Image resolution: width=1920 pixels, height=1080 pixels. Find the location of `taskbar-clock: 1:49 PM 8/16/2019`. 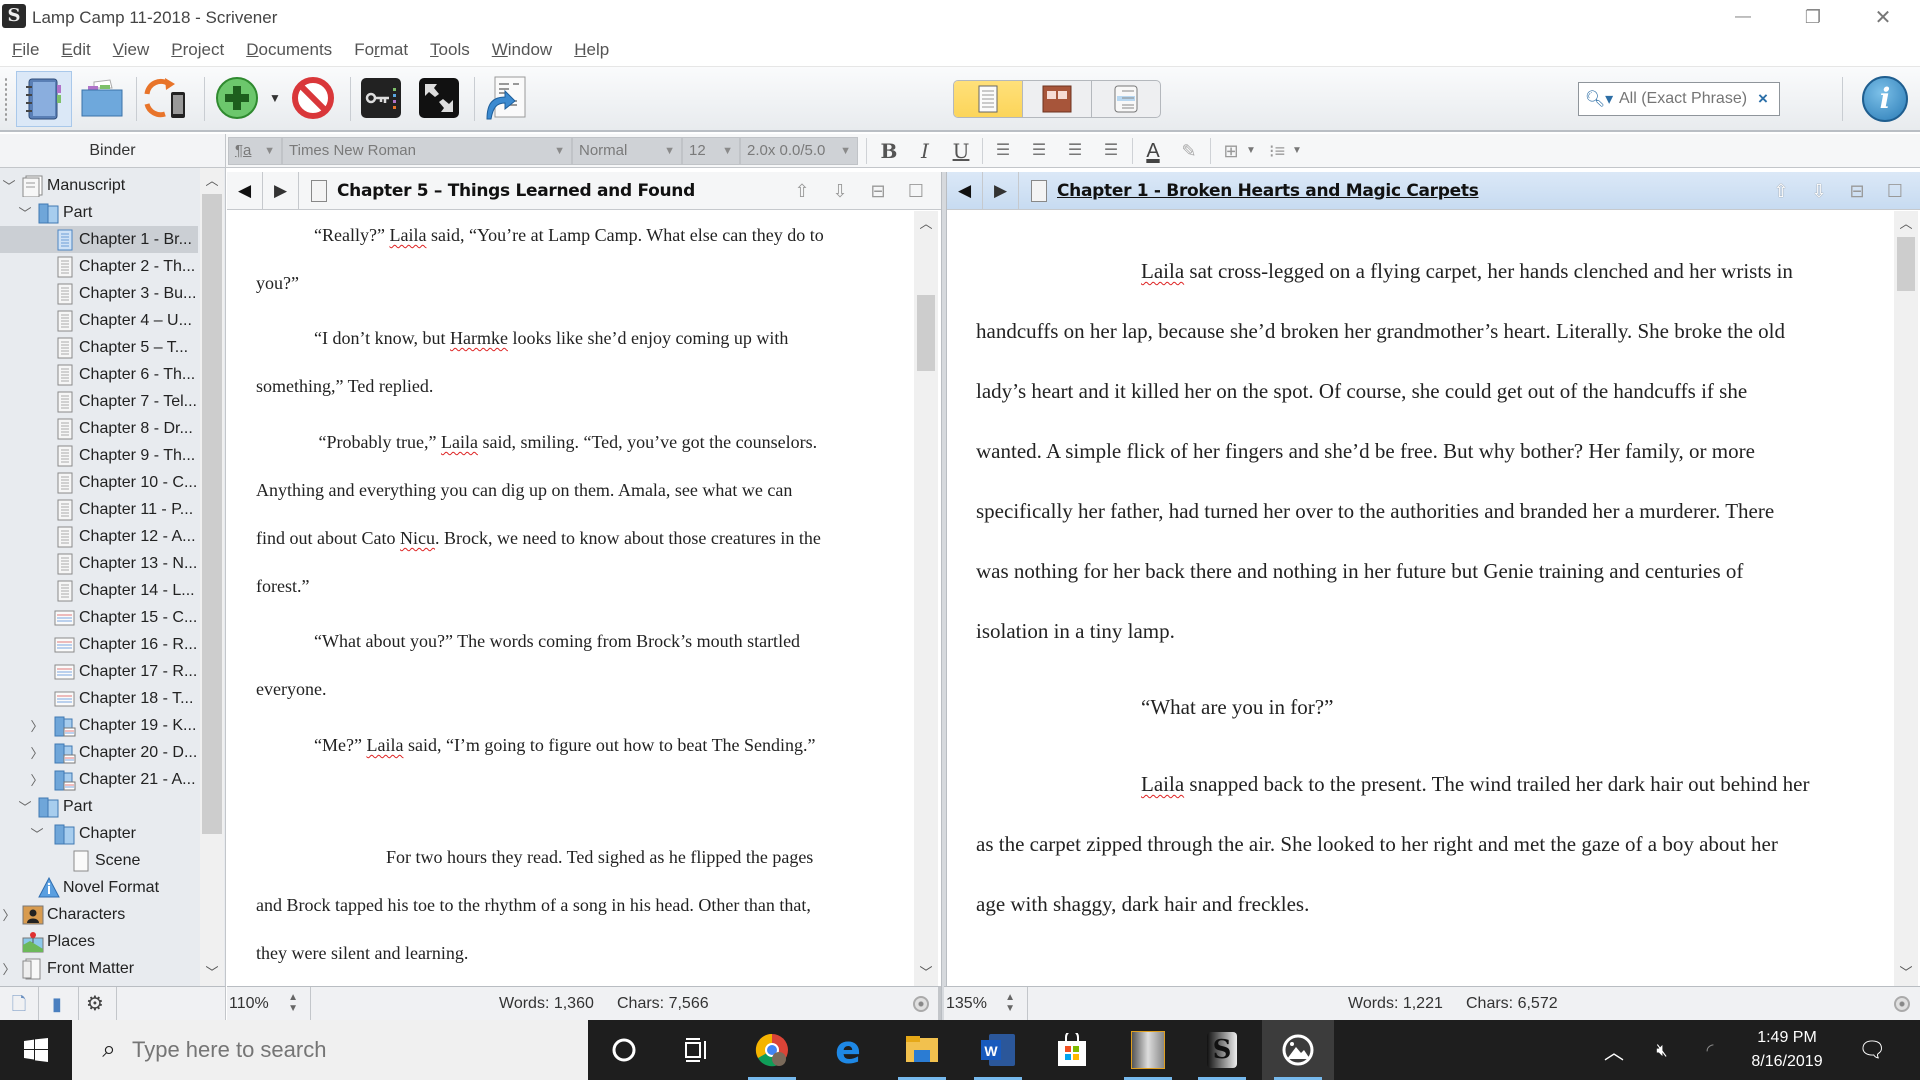

taskbar-clock: 1:49 PM 8/16/2019 is located at coordinates (1787, 1050).